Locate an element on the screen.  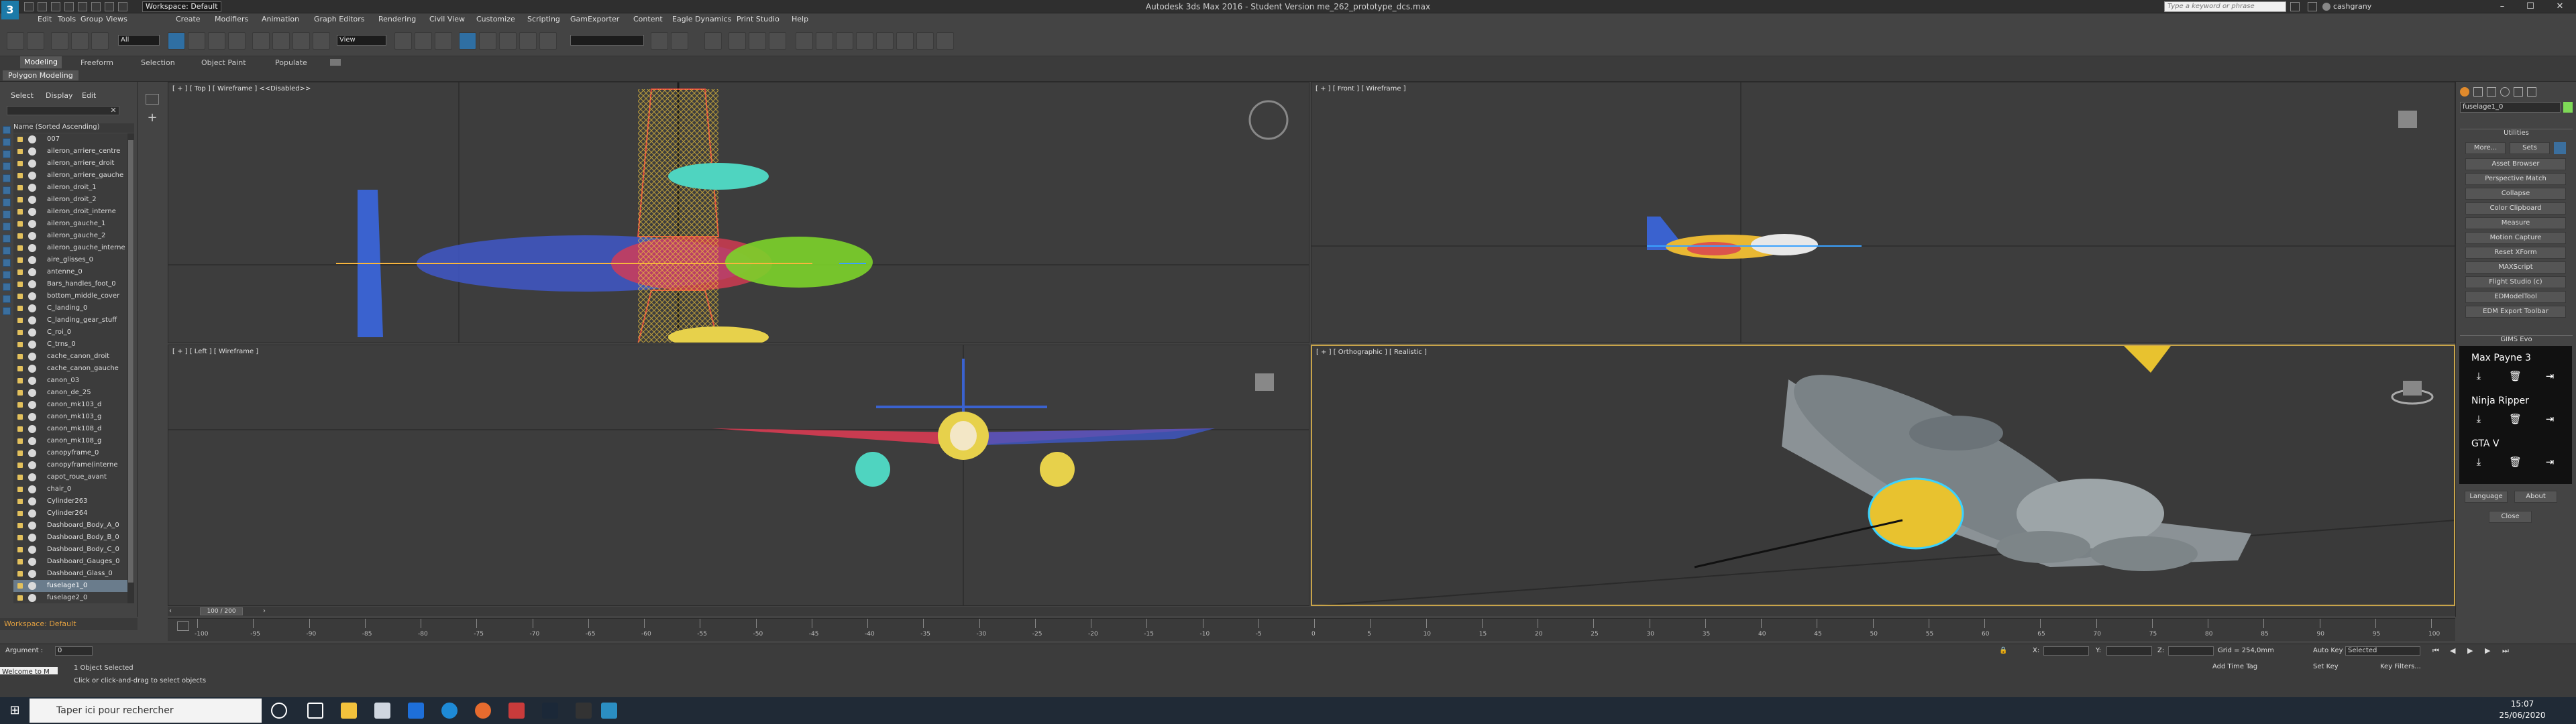
explorer-column-header: Name (Sorted Ascending) is located at coordinates (73, 128).